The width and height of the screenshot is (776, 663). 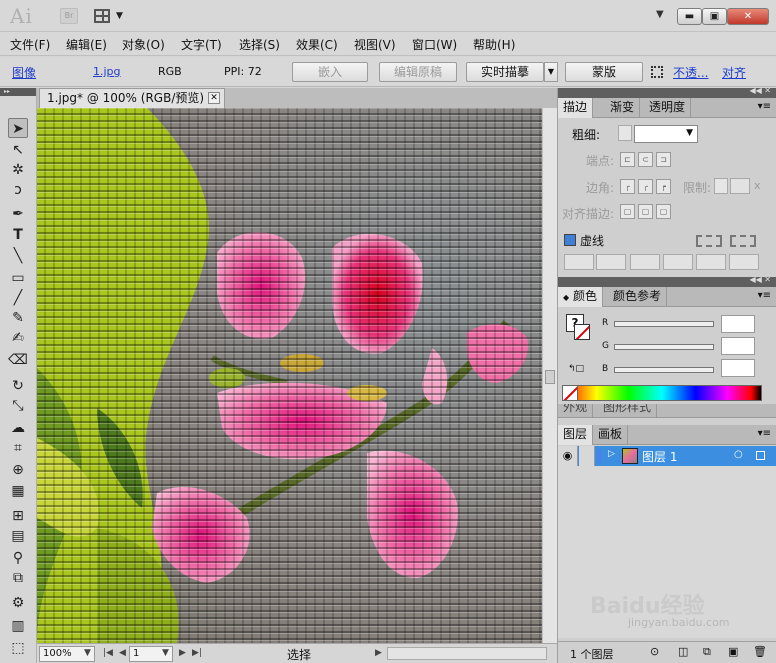 I want to click on tab-color: ◆ 颜色, so click(x=580, y=297).